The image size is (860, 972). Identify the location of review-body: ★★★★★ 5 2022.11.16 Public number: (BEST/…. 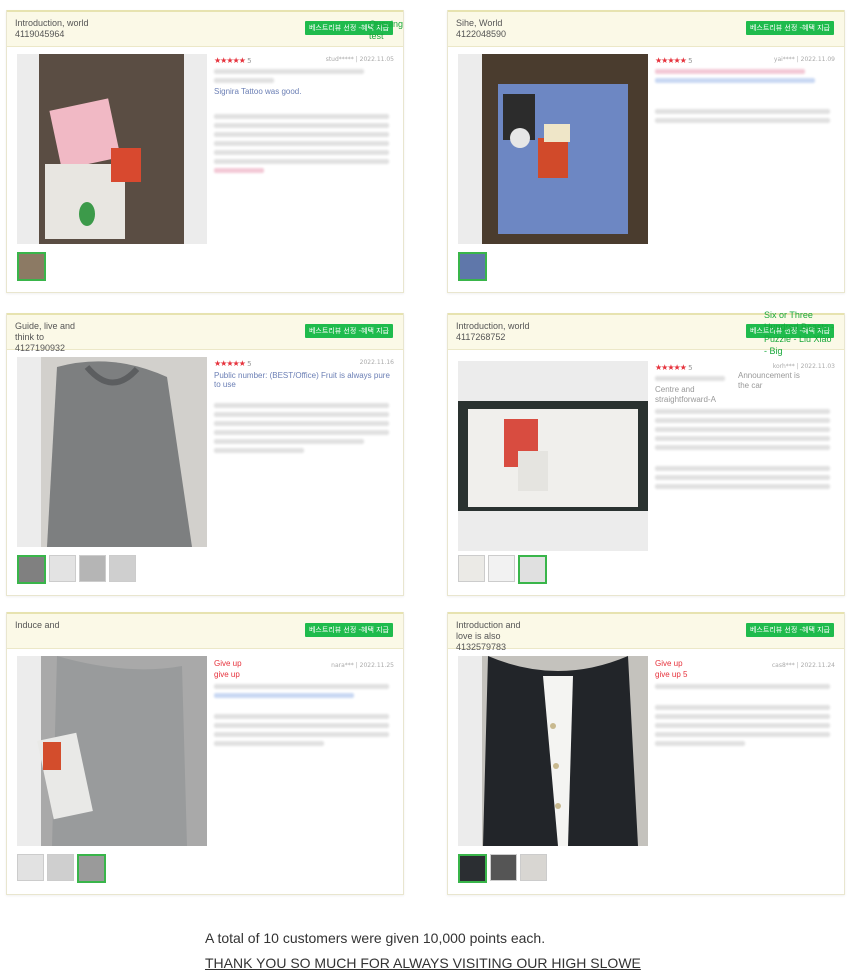
(304, 408).